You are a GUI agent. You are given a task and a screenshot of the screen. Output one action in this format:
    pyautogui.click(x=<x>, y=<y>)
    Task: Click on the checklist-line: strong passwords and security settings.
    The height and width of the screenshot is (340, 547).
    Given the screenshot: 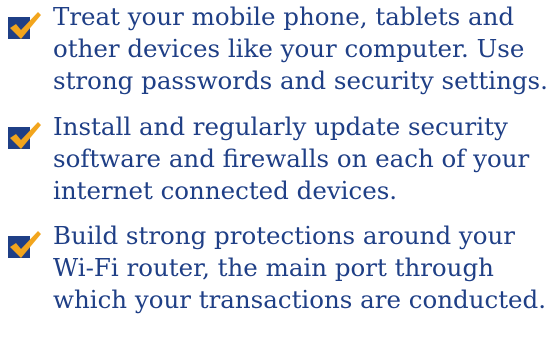 What is the action you would take?
    pyautogui.click(x=300, y=80)
    